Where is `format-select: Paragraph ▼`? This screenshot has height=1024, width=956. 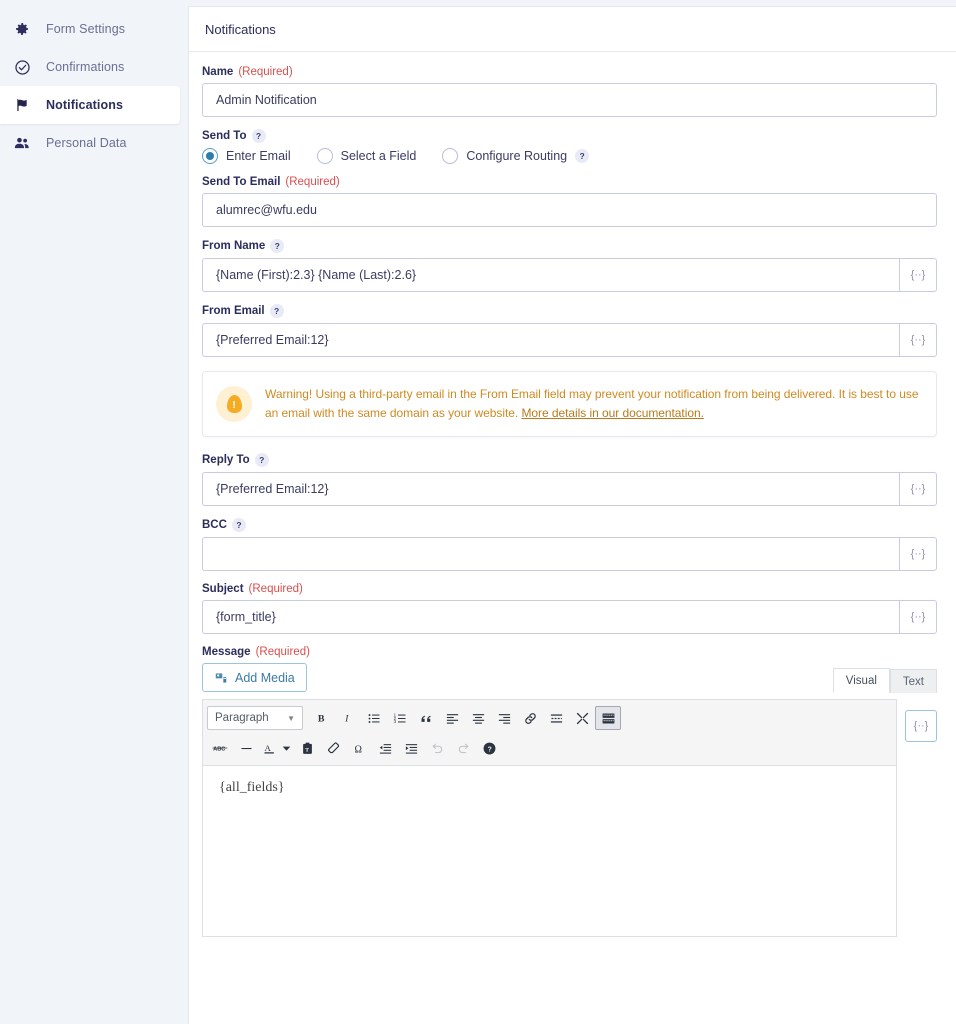 format-select: Paragraph ▼ is located at coordinates (255, 718).